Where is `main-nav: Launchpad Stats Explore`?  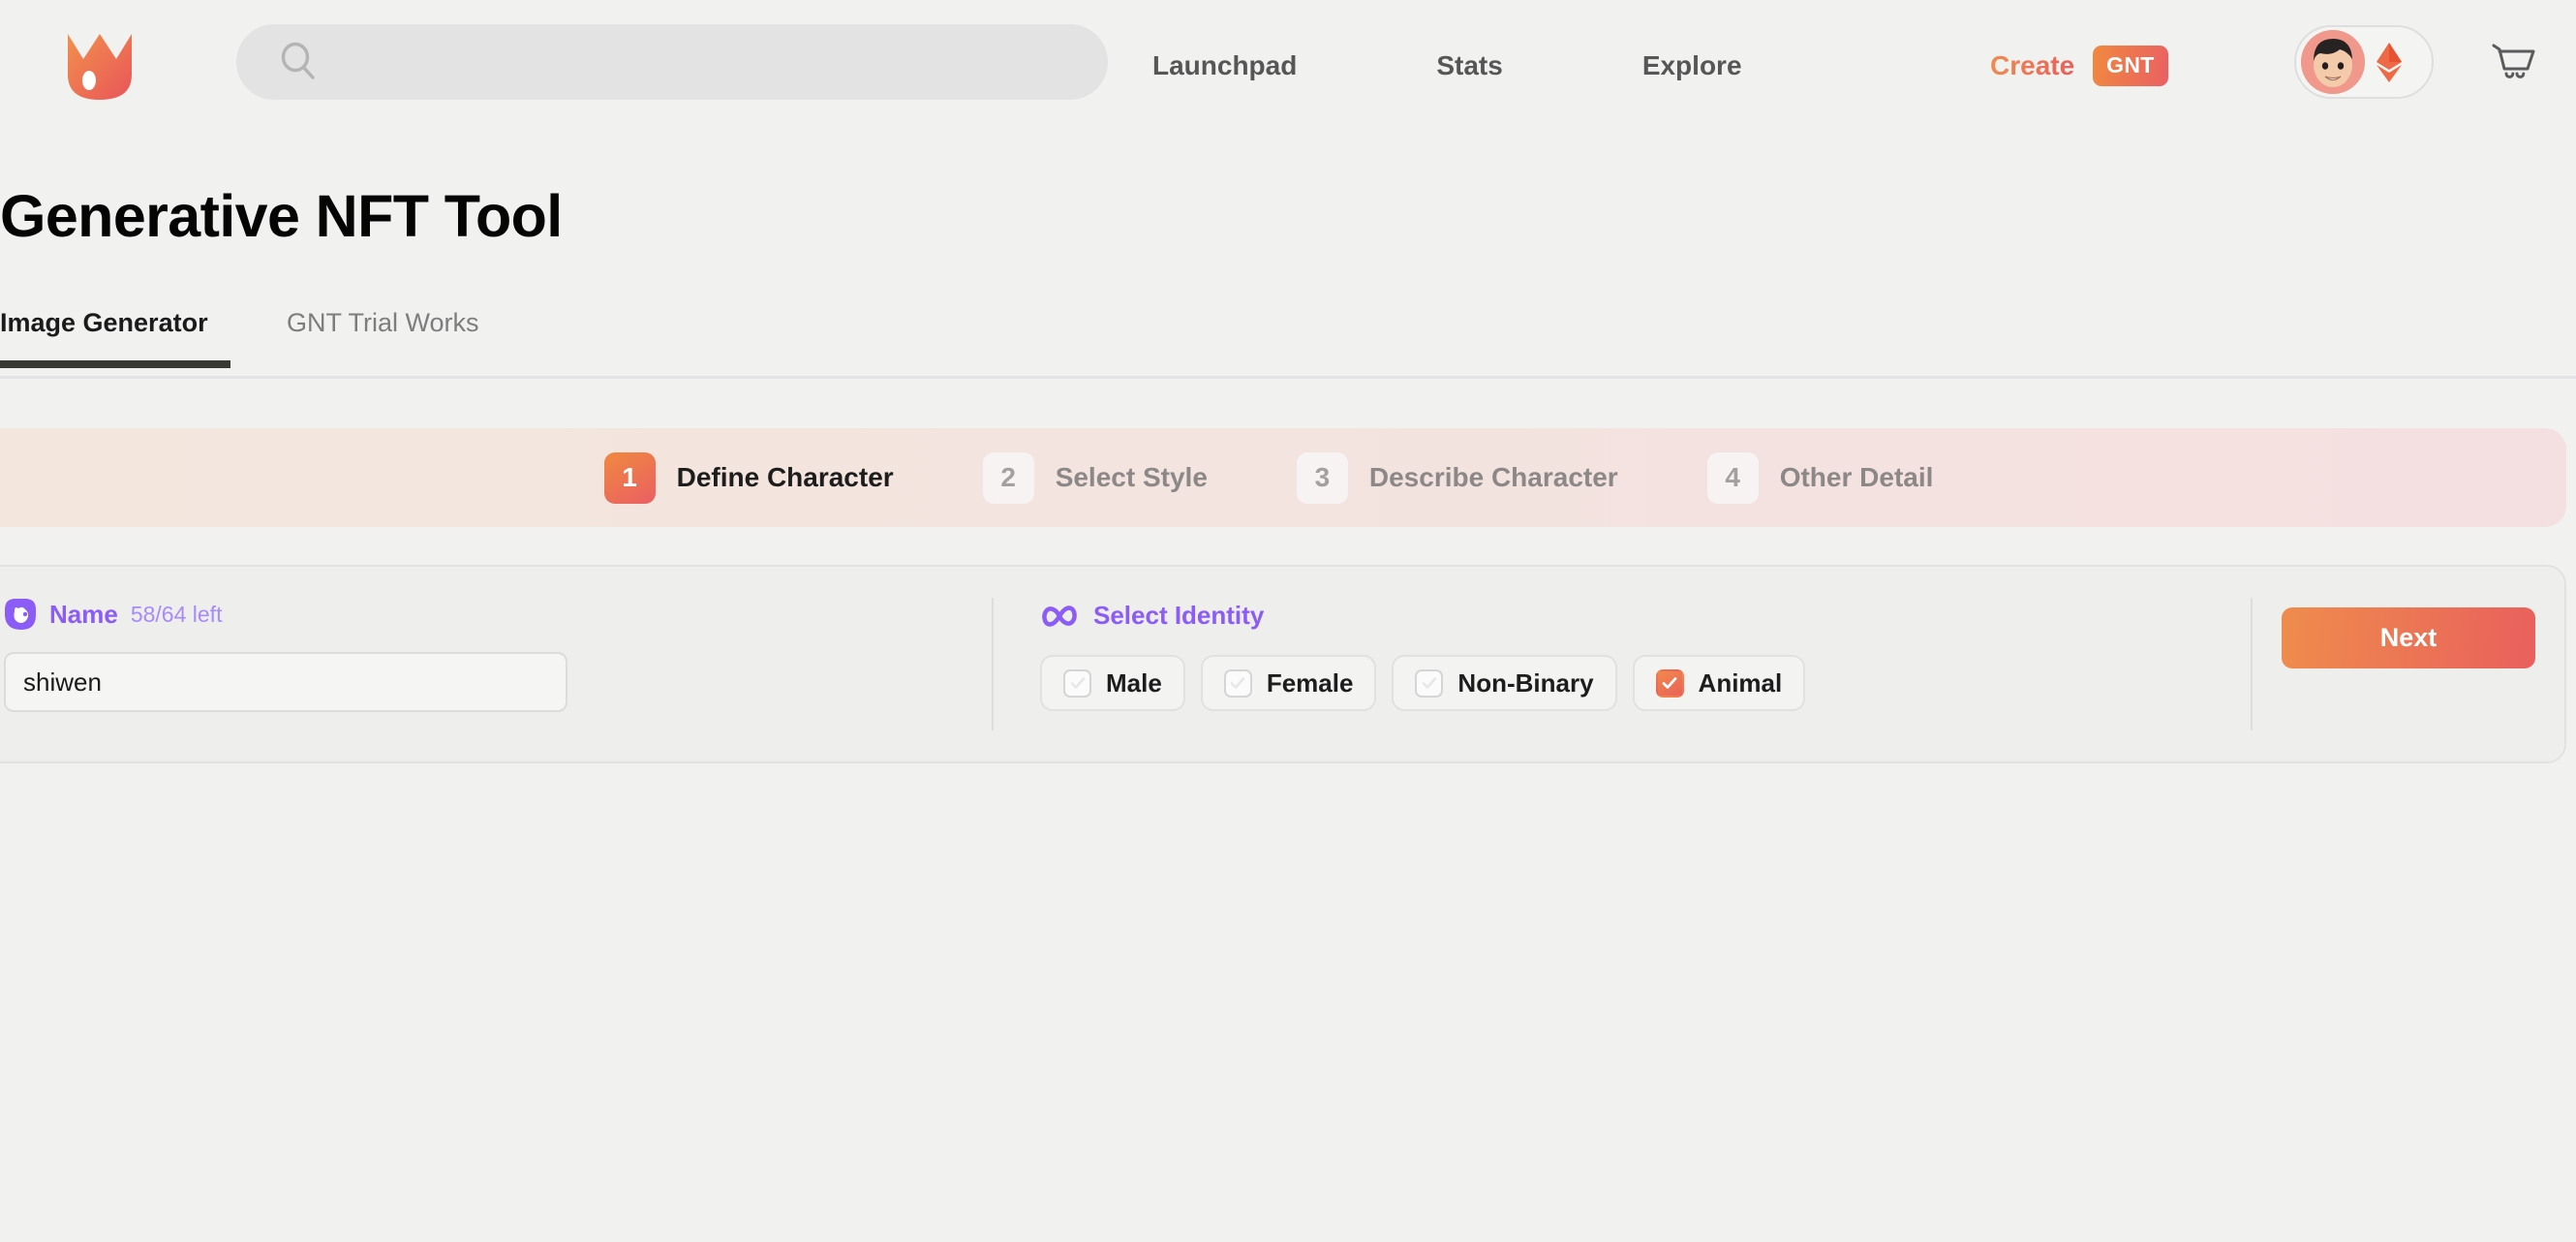 main-nav: Launchpad Stats Explore is located at coordinates (1447, 65).